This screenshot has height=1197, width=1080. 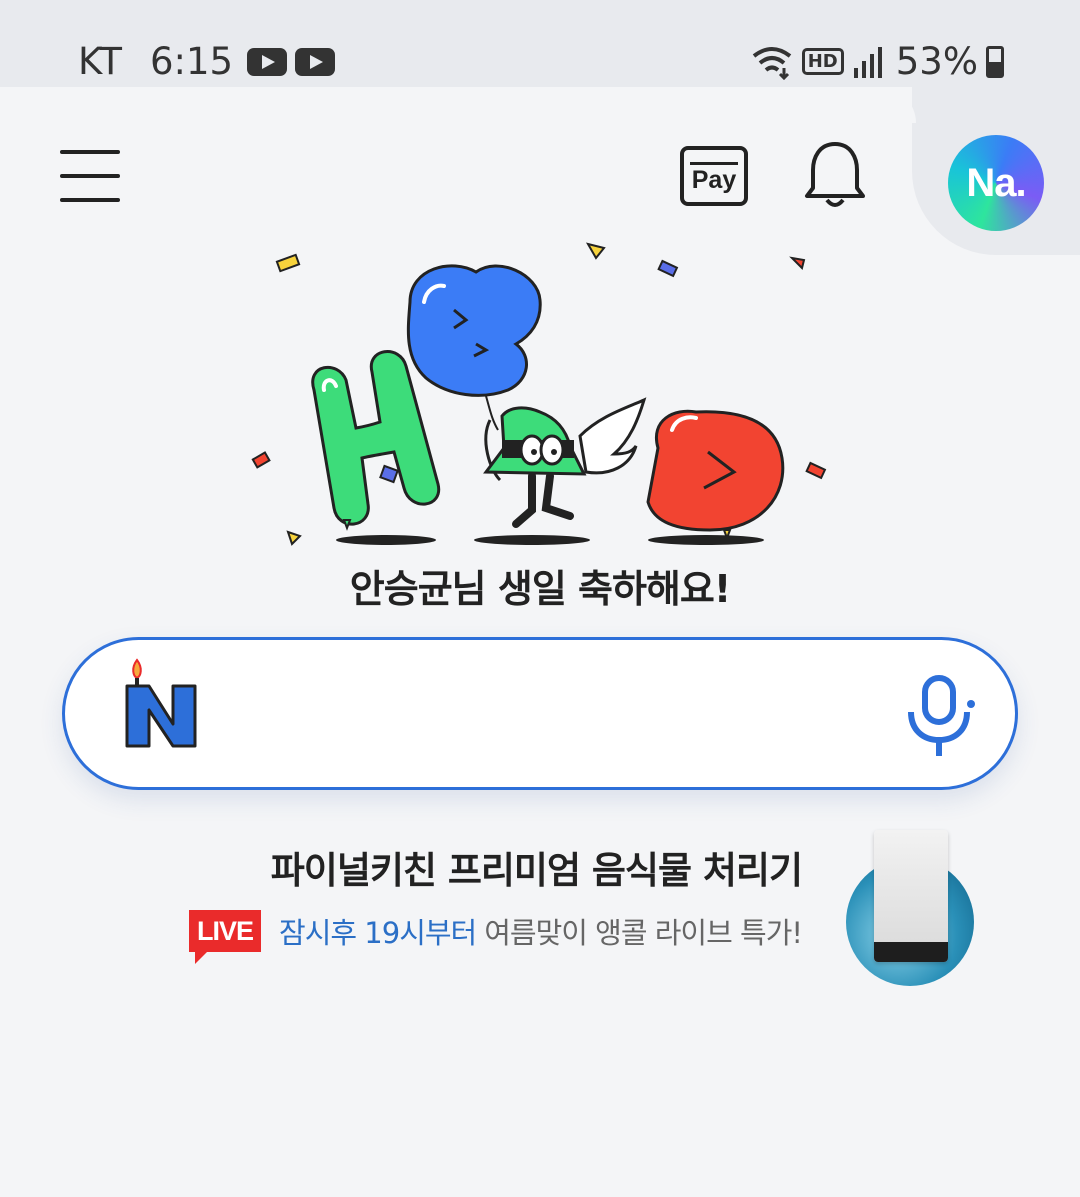 I want to click on food-waste-disposer-image, so click(x=911, y=896).